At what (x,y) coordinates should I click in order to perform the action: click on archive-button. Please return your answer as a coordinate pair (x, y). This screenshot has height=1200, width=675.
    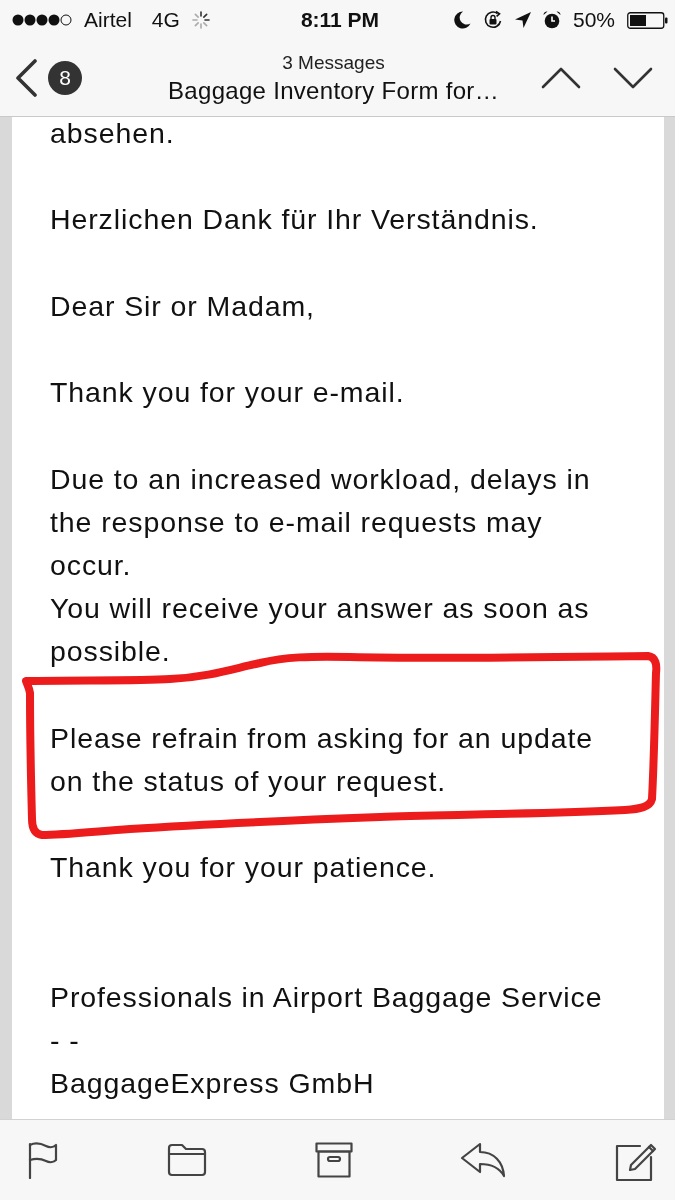
    Looking at the image, I should click on (333, 1160).